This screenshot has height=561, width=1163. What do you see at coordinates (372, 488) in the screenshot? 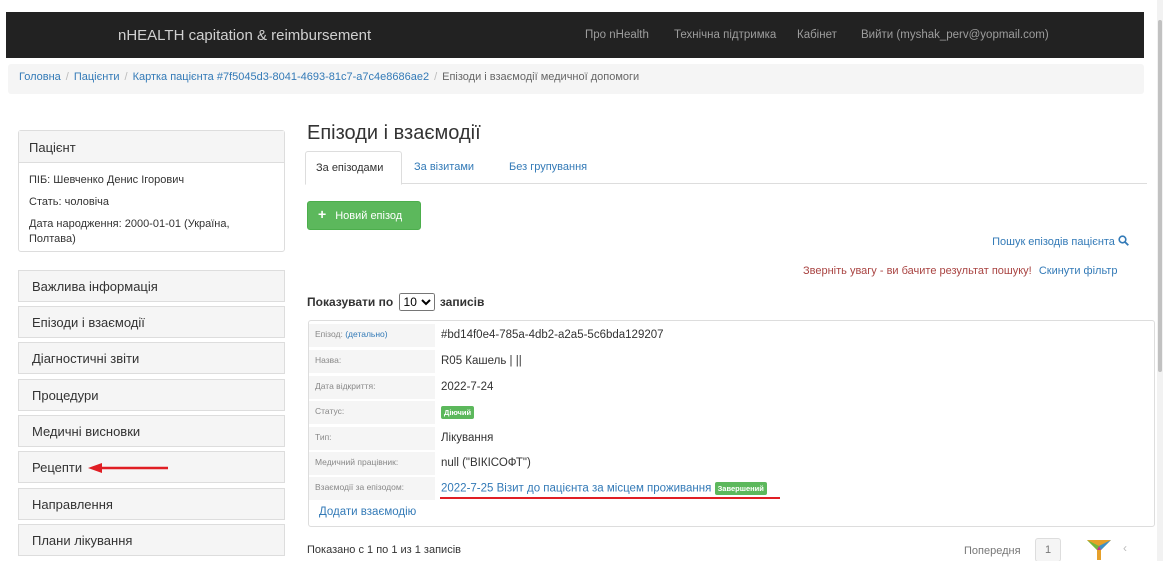
I see `episode-interactions-label: Взаємодії за епізодом:` at bounding box center [372, 488].